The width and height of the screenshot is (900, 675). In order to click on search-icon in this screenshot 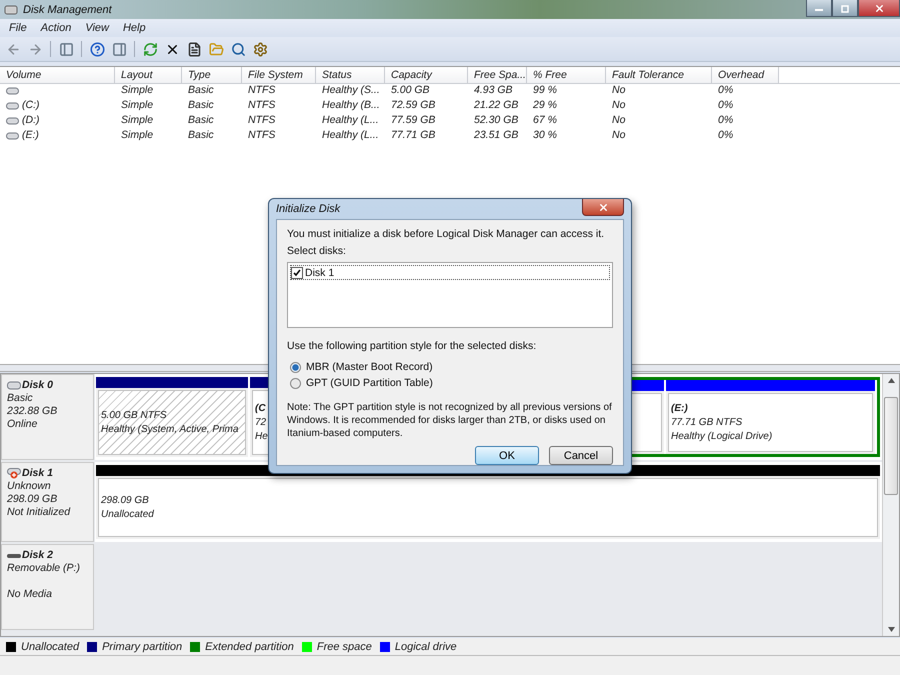, I will do `click(238, 49)`.